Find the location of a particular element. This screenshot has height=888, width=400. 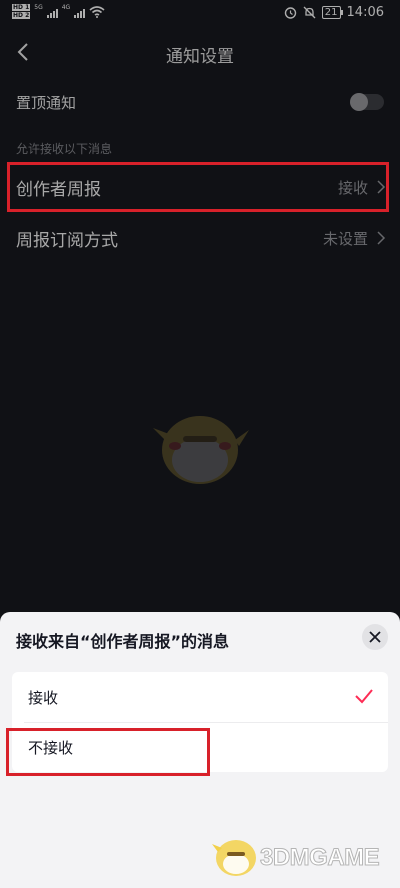

option-label: 接收 is located at coordinates (43, 698).